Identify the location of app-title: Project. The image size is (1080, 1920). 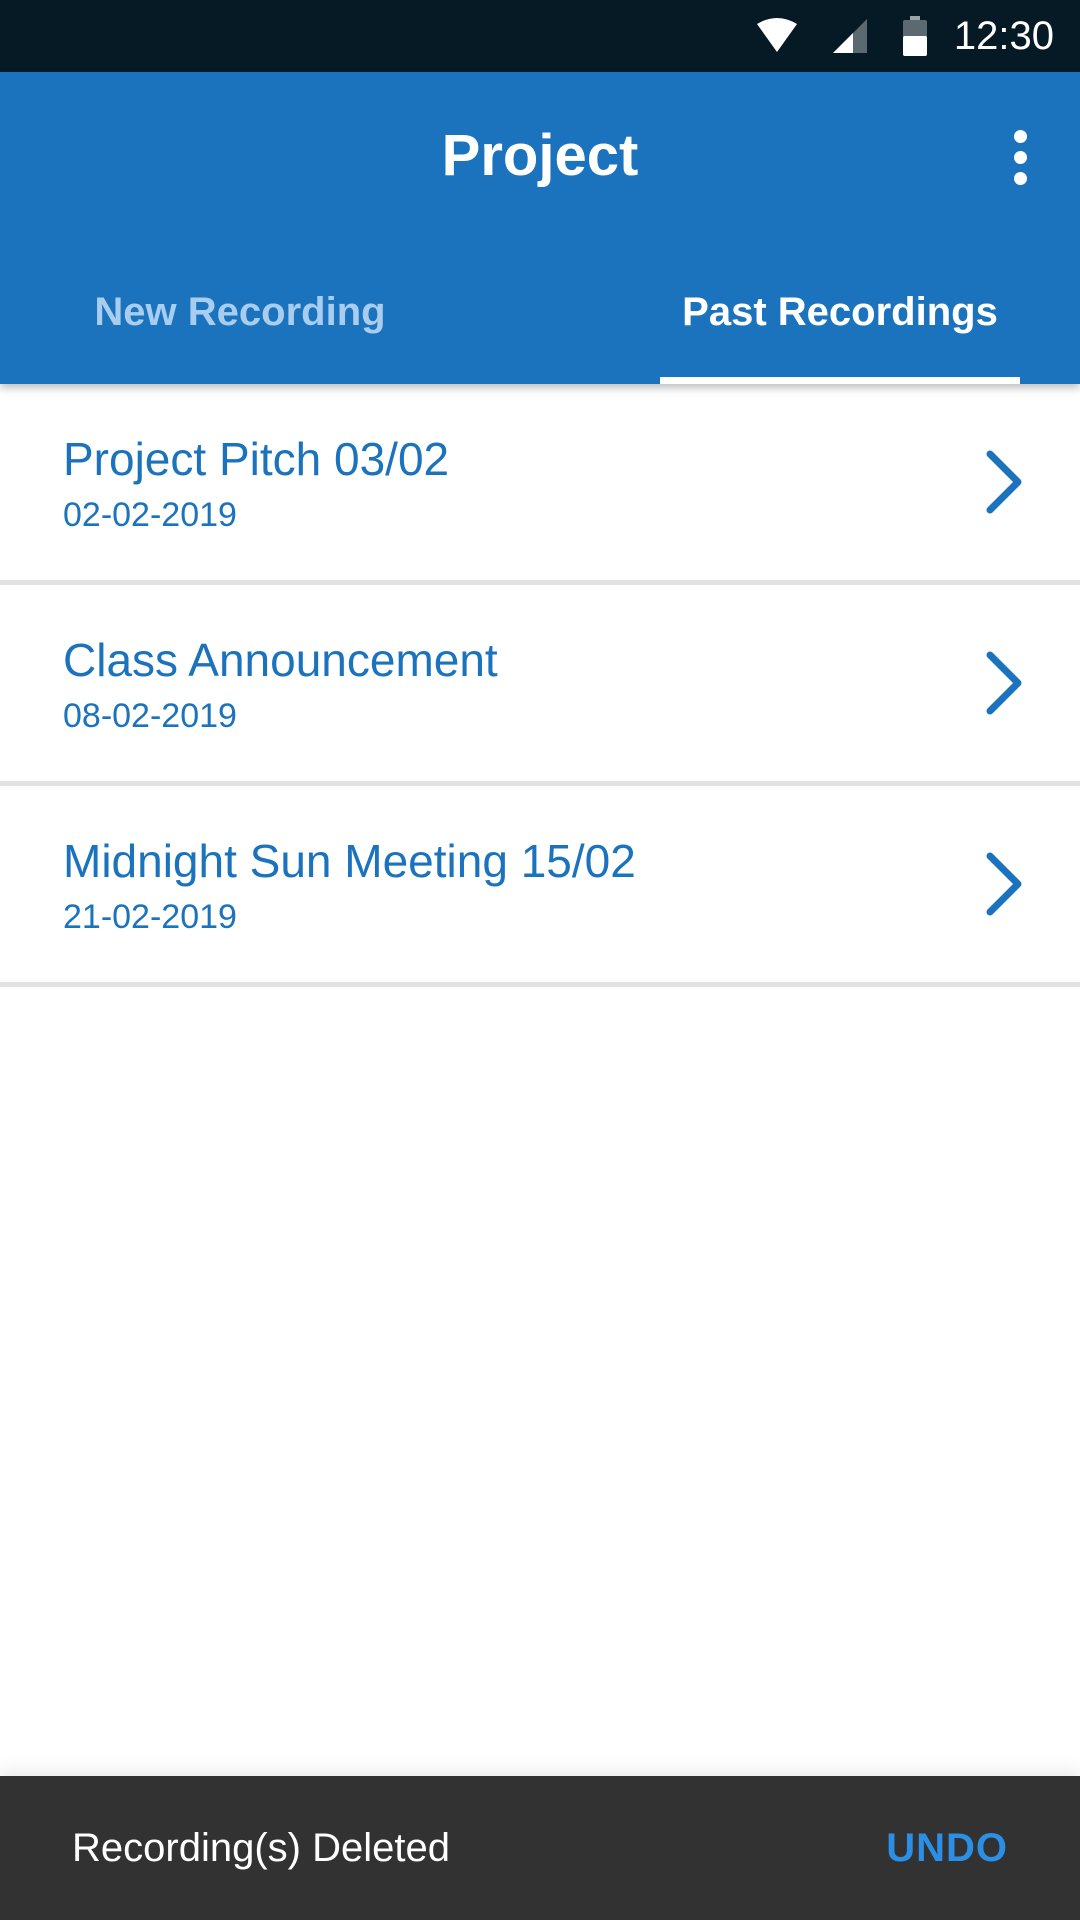
(540, 155).